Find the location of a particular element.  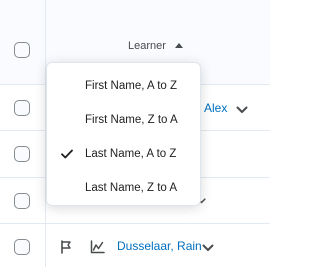

sort-option-last-name-a-z: Last Name, A to Z is located at coordinates (123, 154).